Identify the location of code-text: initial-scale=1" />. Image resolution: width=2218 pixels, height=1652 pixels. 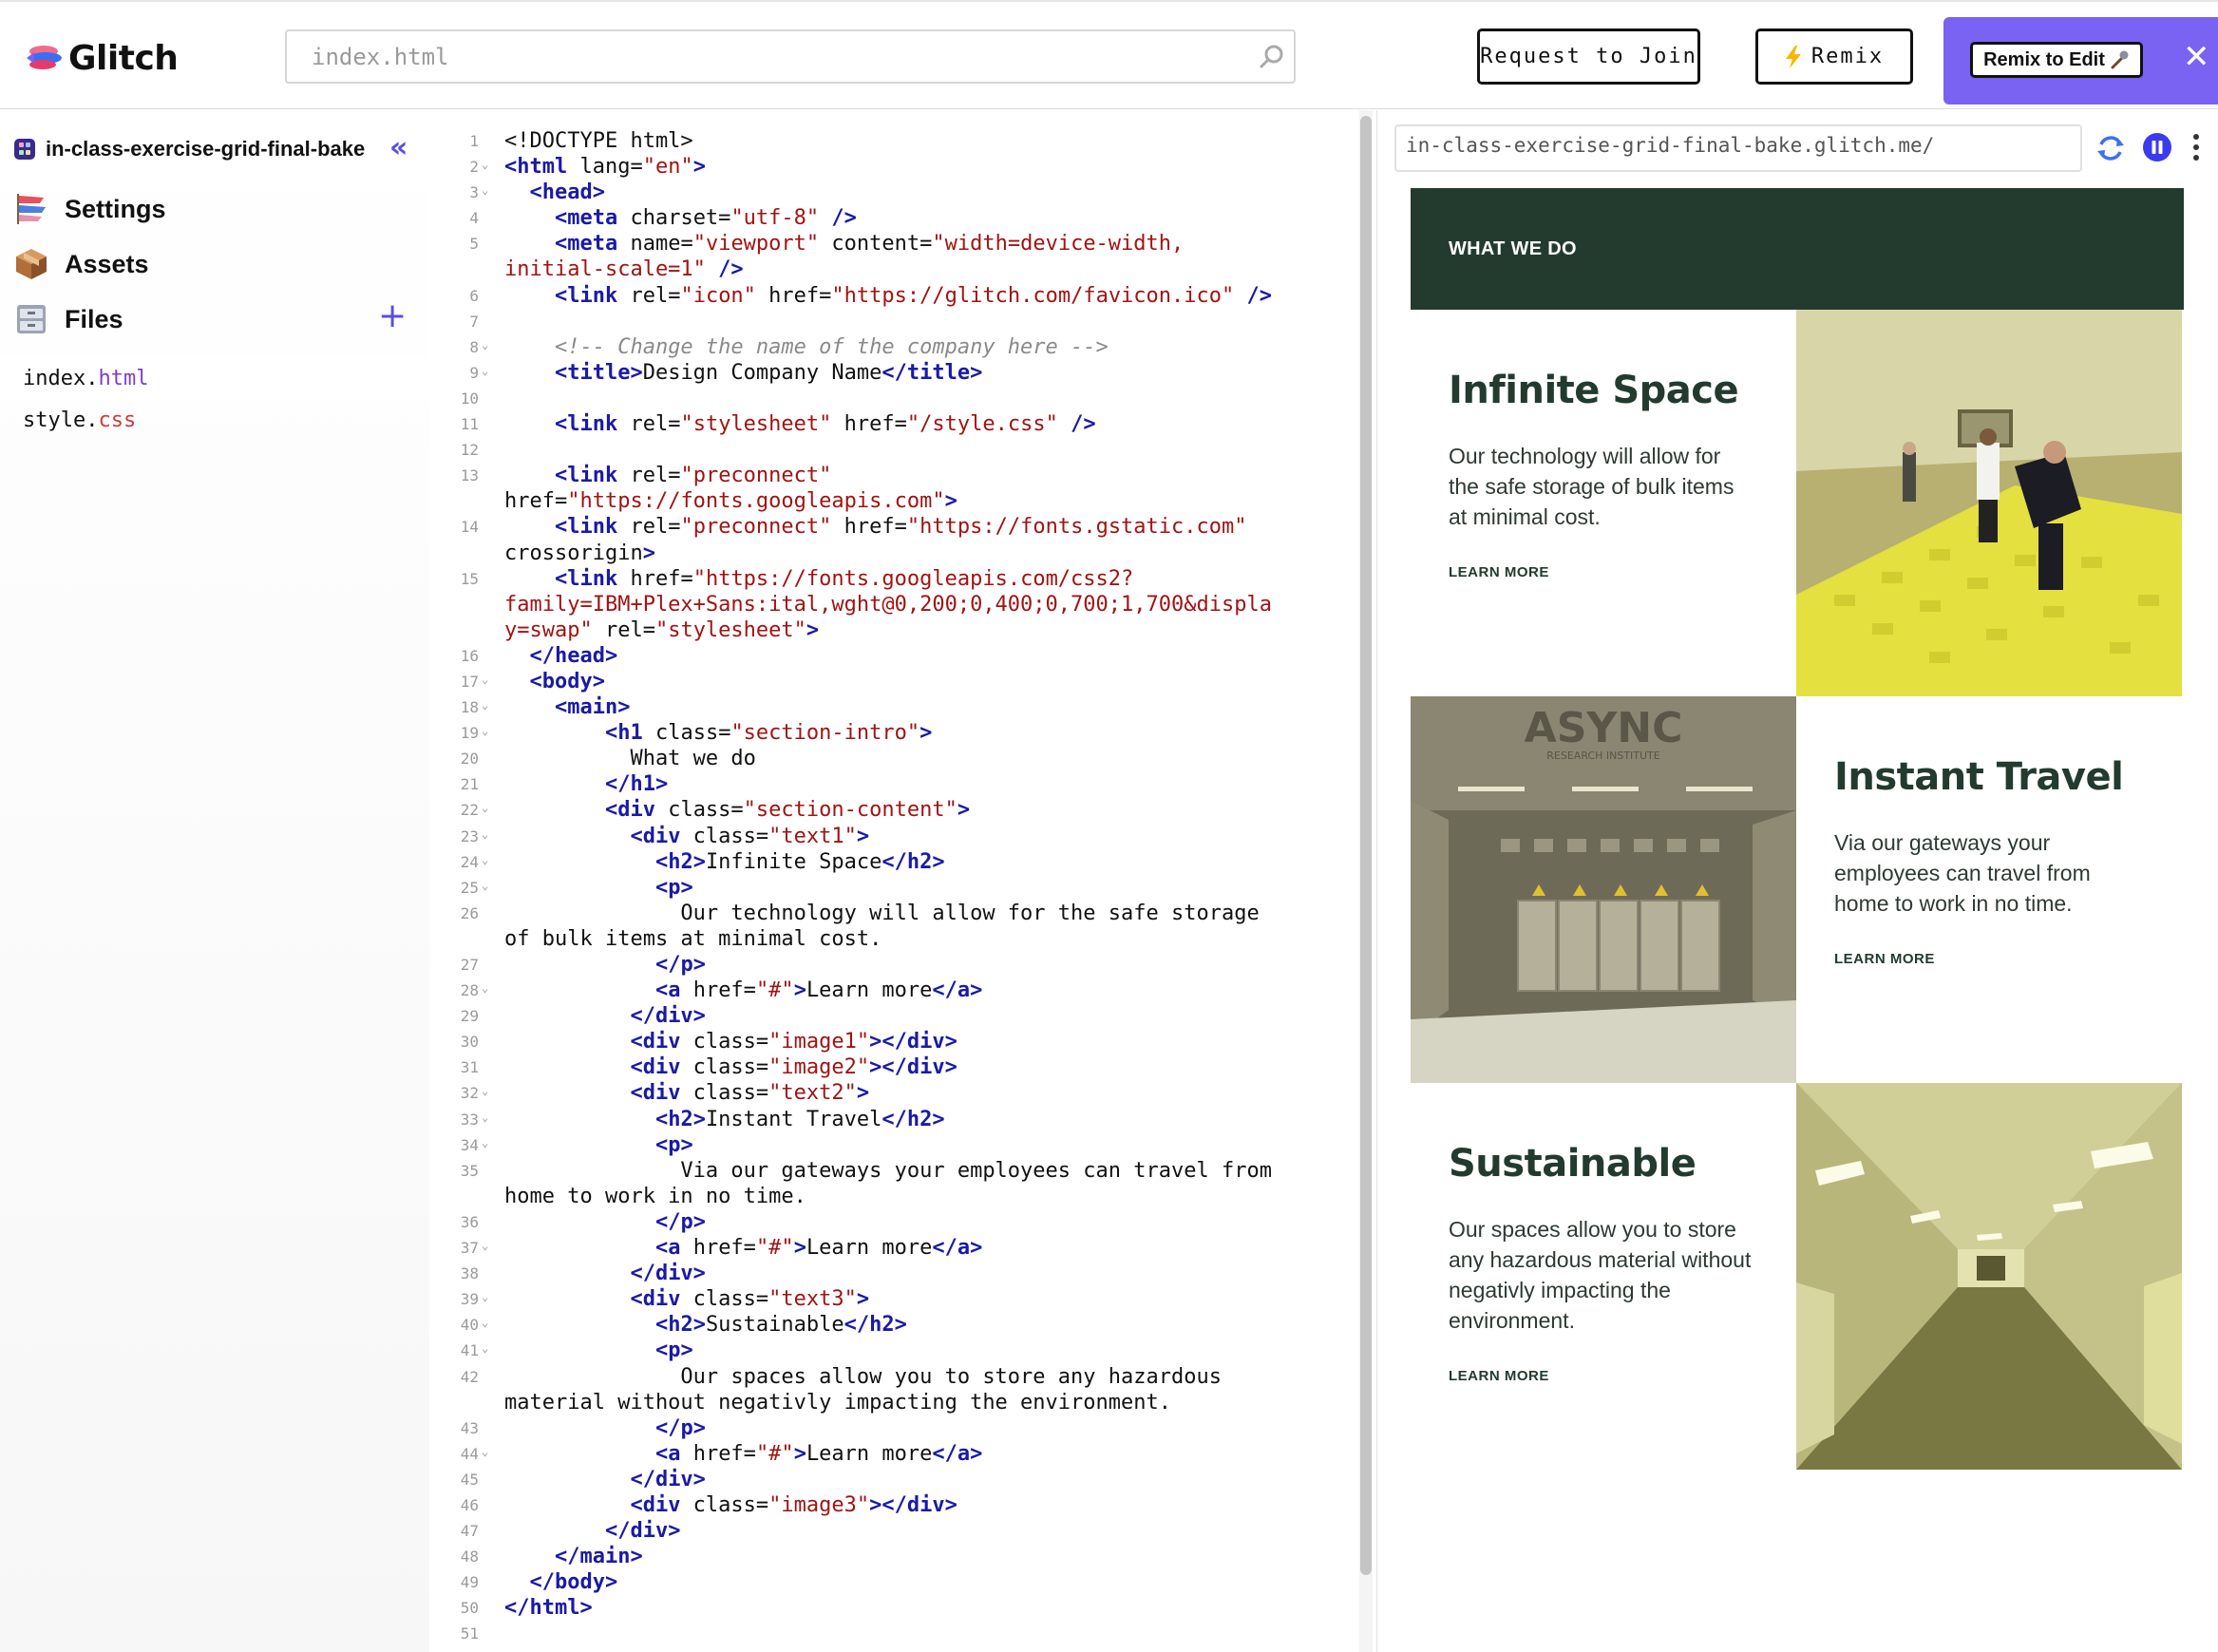
(624, 269).